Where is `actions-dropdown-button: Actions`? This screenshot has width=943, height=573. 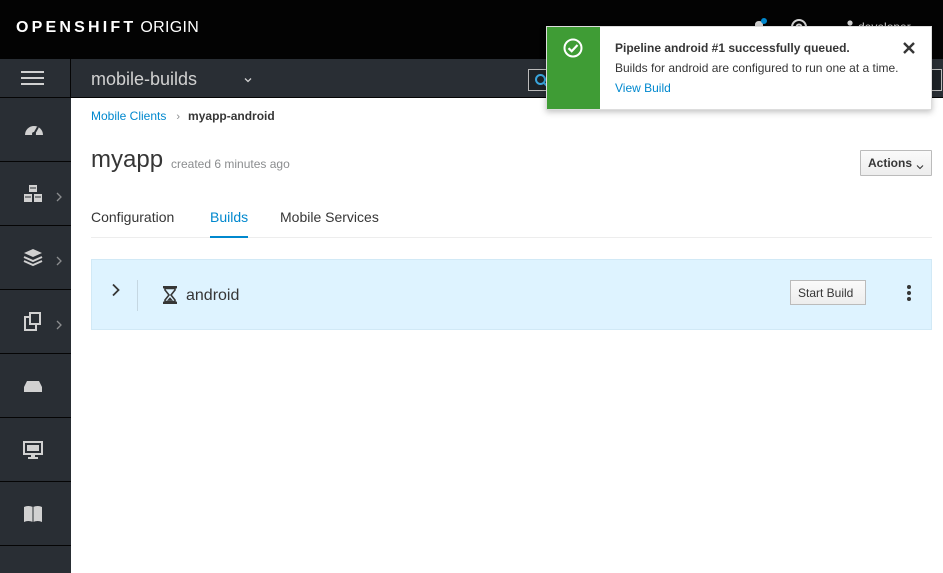 actions-dropdown-button: Actions is located at coordinates (896, 163).